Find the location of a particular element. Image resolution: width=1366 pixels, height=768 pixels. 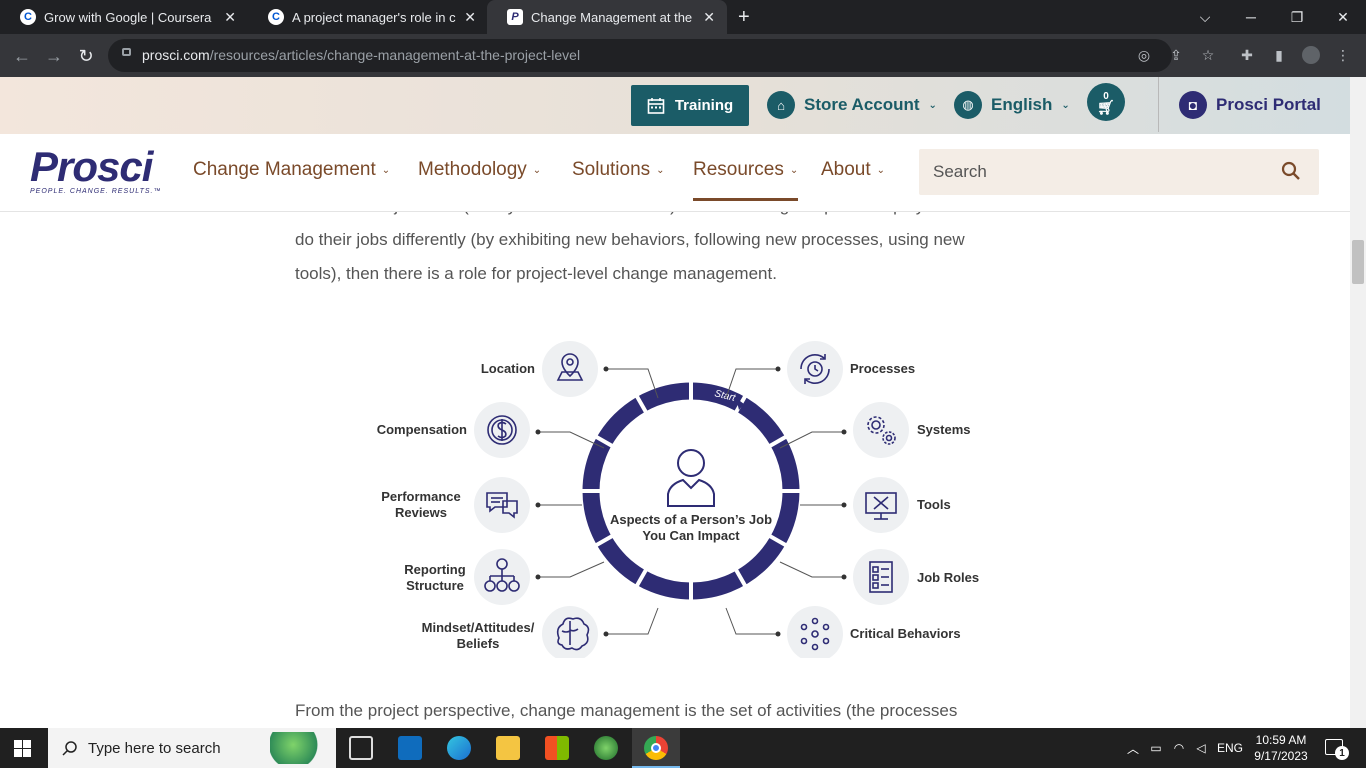

storefront-icon: ⌂ is located at coordinates (781, 105).